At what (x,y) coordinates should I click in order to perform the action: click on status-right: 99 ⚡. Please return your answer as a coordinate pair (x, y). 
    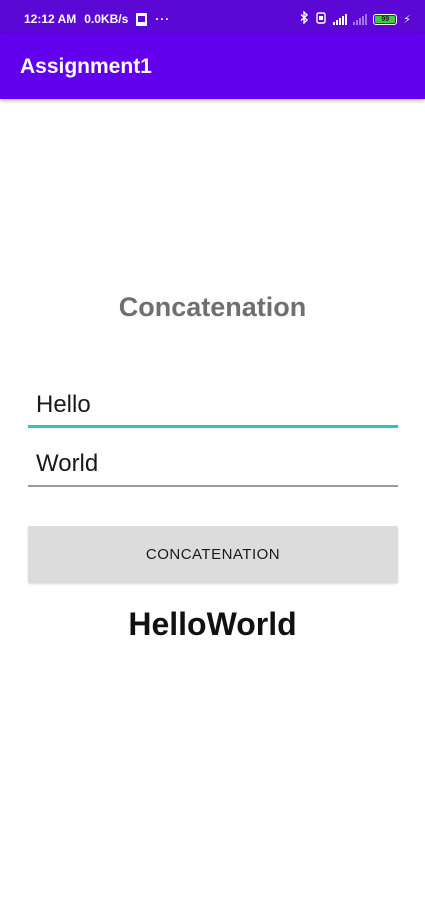
    Looking at the image, I should click on (355, 18).